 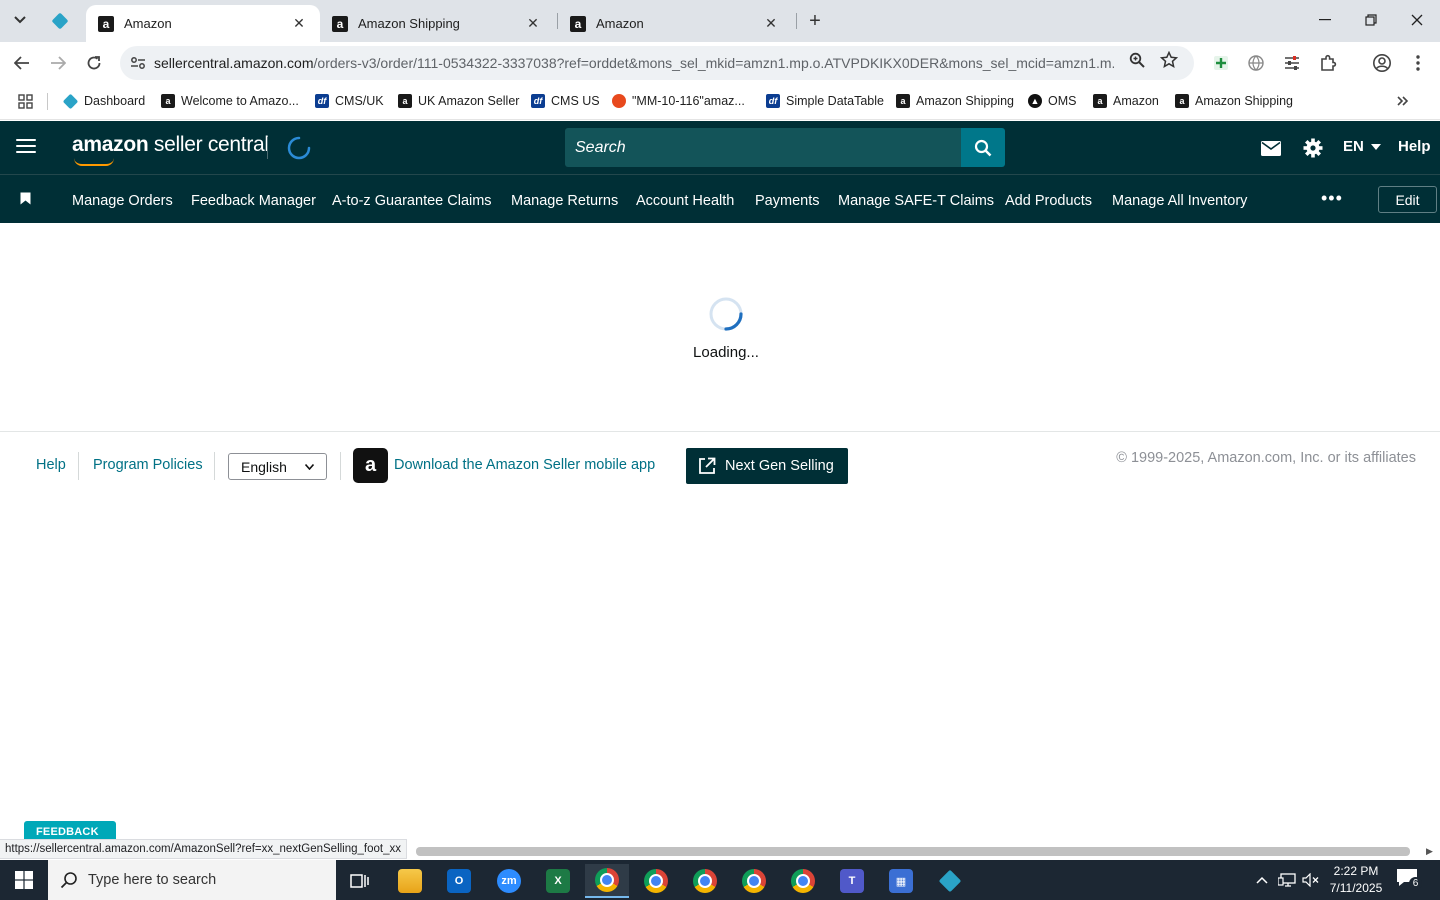 What do you see at coordinates (412, 201) in the screenshot?
I see `nav-a-to-z-claims: A-to-z Guarantee Claims` at bounding box center [412, 201].